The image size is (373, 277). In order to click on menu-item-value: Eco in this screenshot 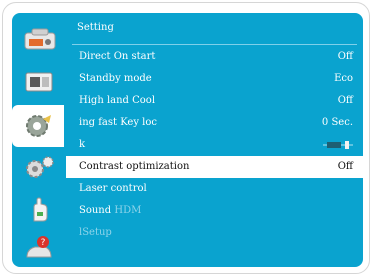, I will do `click(343, 78)`.